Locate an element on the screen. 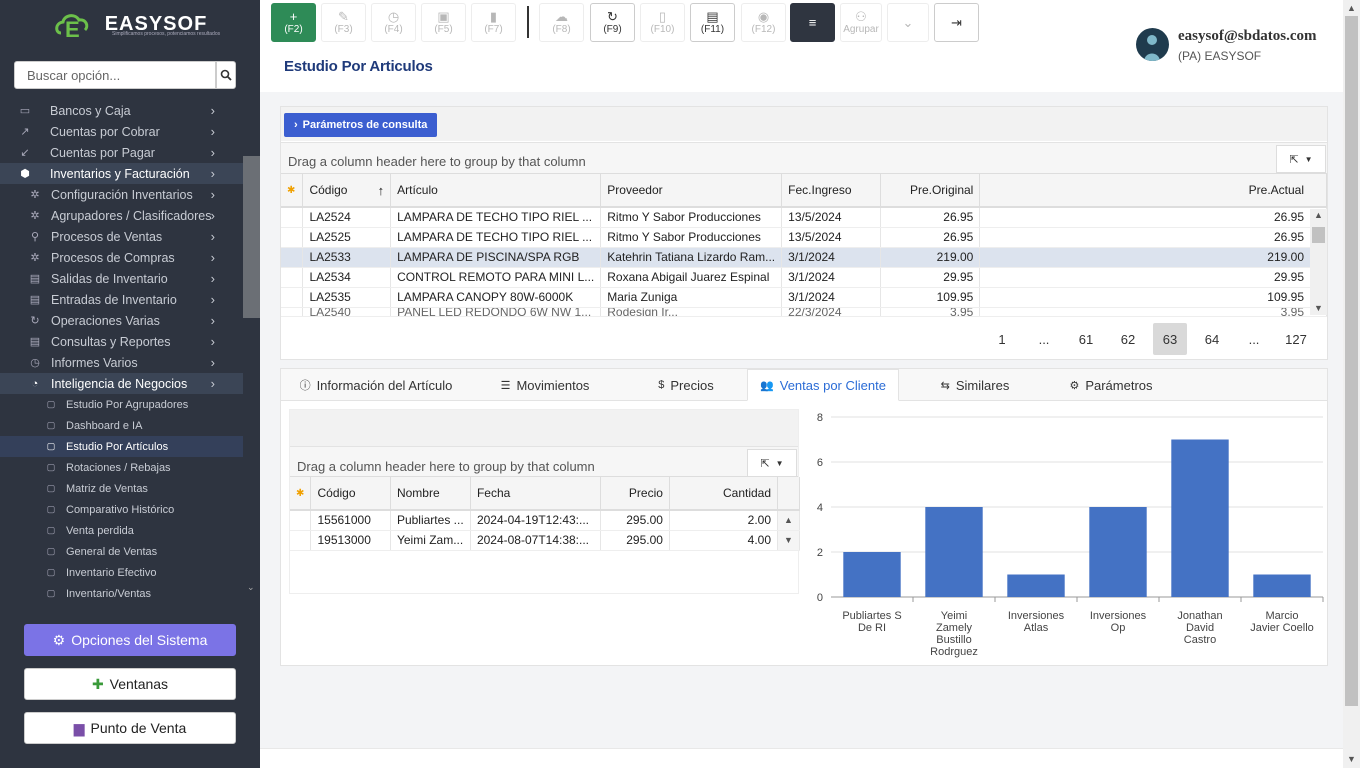  sidebar-item-7: ✲ Procesos de Compras › is located at coordinates (121, 257).